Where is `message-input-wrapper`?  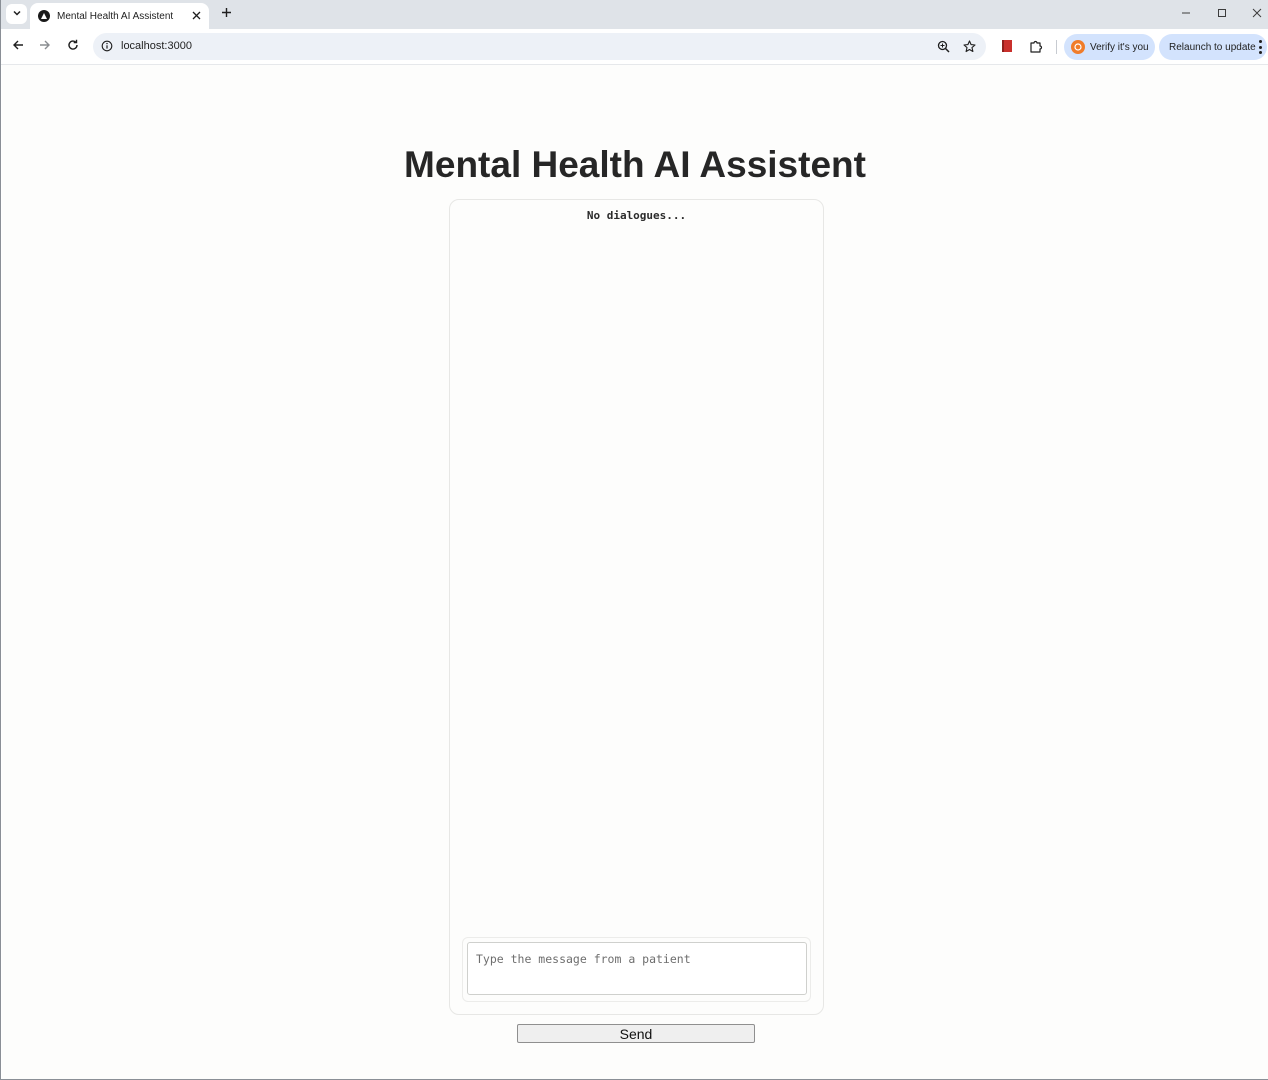 message-input-wrapper is located at coordinates (636, 969).